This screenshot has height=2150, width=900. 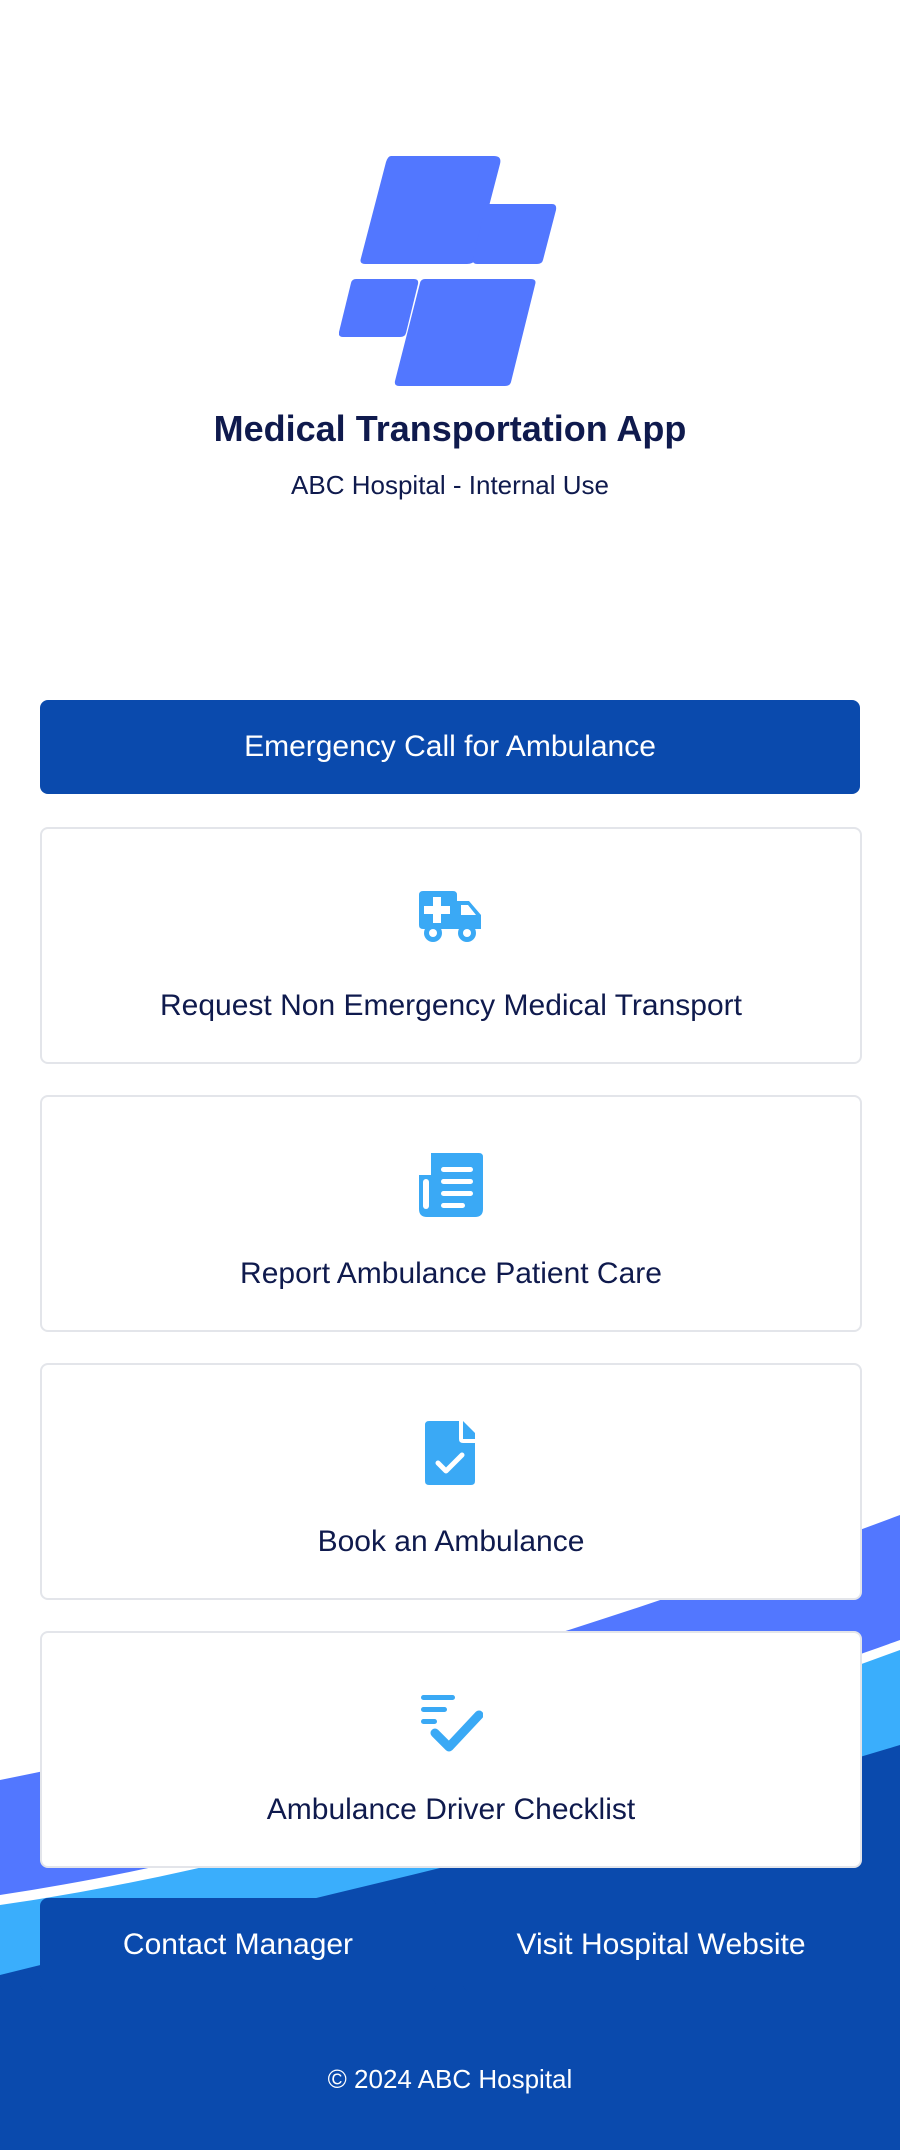 What do you see at coordinates (451, 1005) in the screenshot?
I see `card-label: Request Non Emergency Medical Transport` at bounding box center [451, 1005].